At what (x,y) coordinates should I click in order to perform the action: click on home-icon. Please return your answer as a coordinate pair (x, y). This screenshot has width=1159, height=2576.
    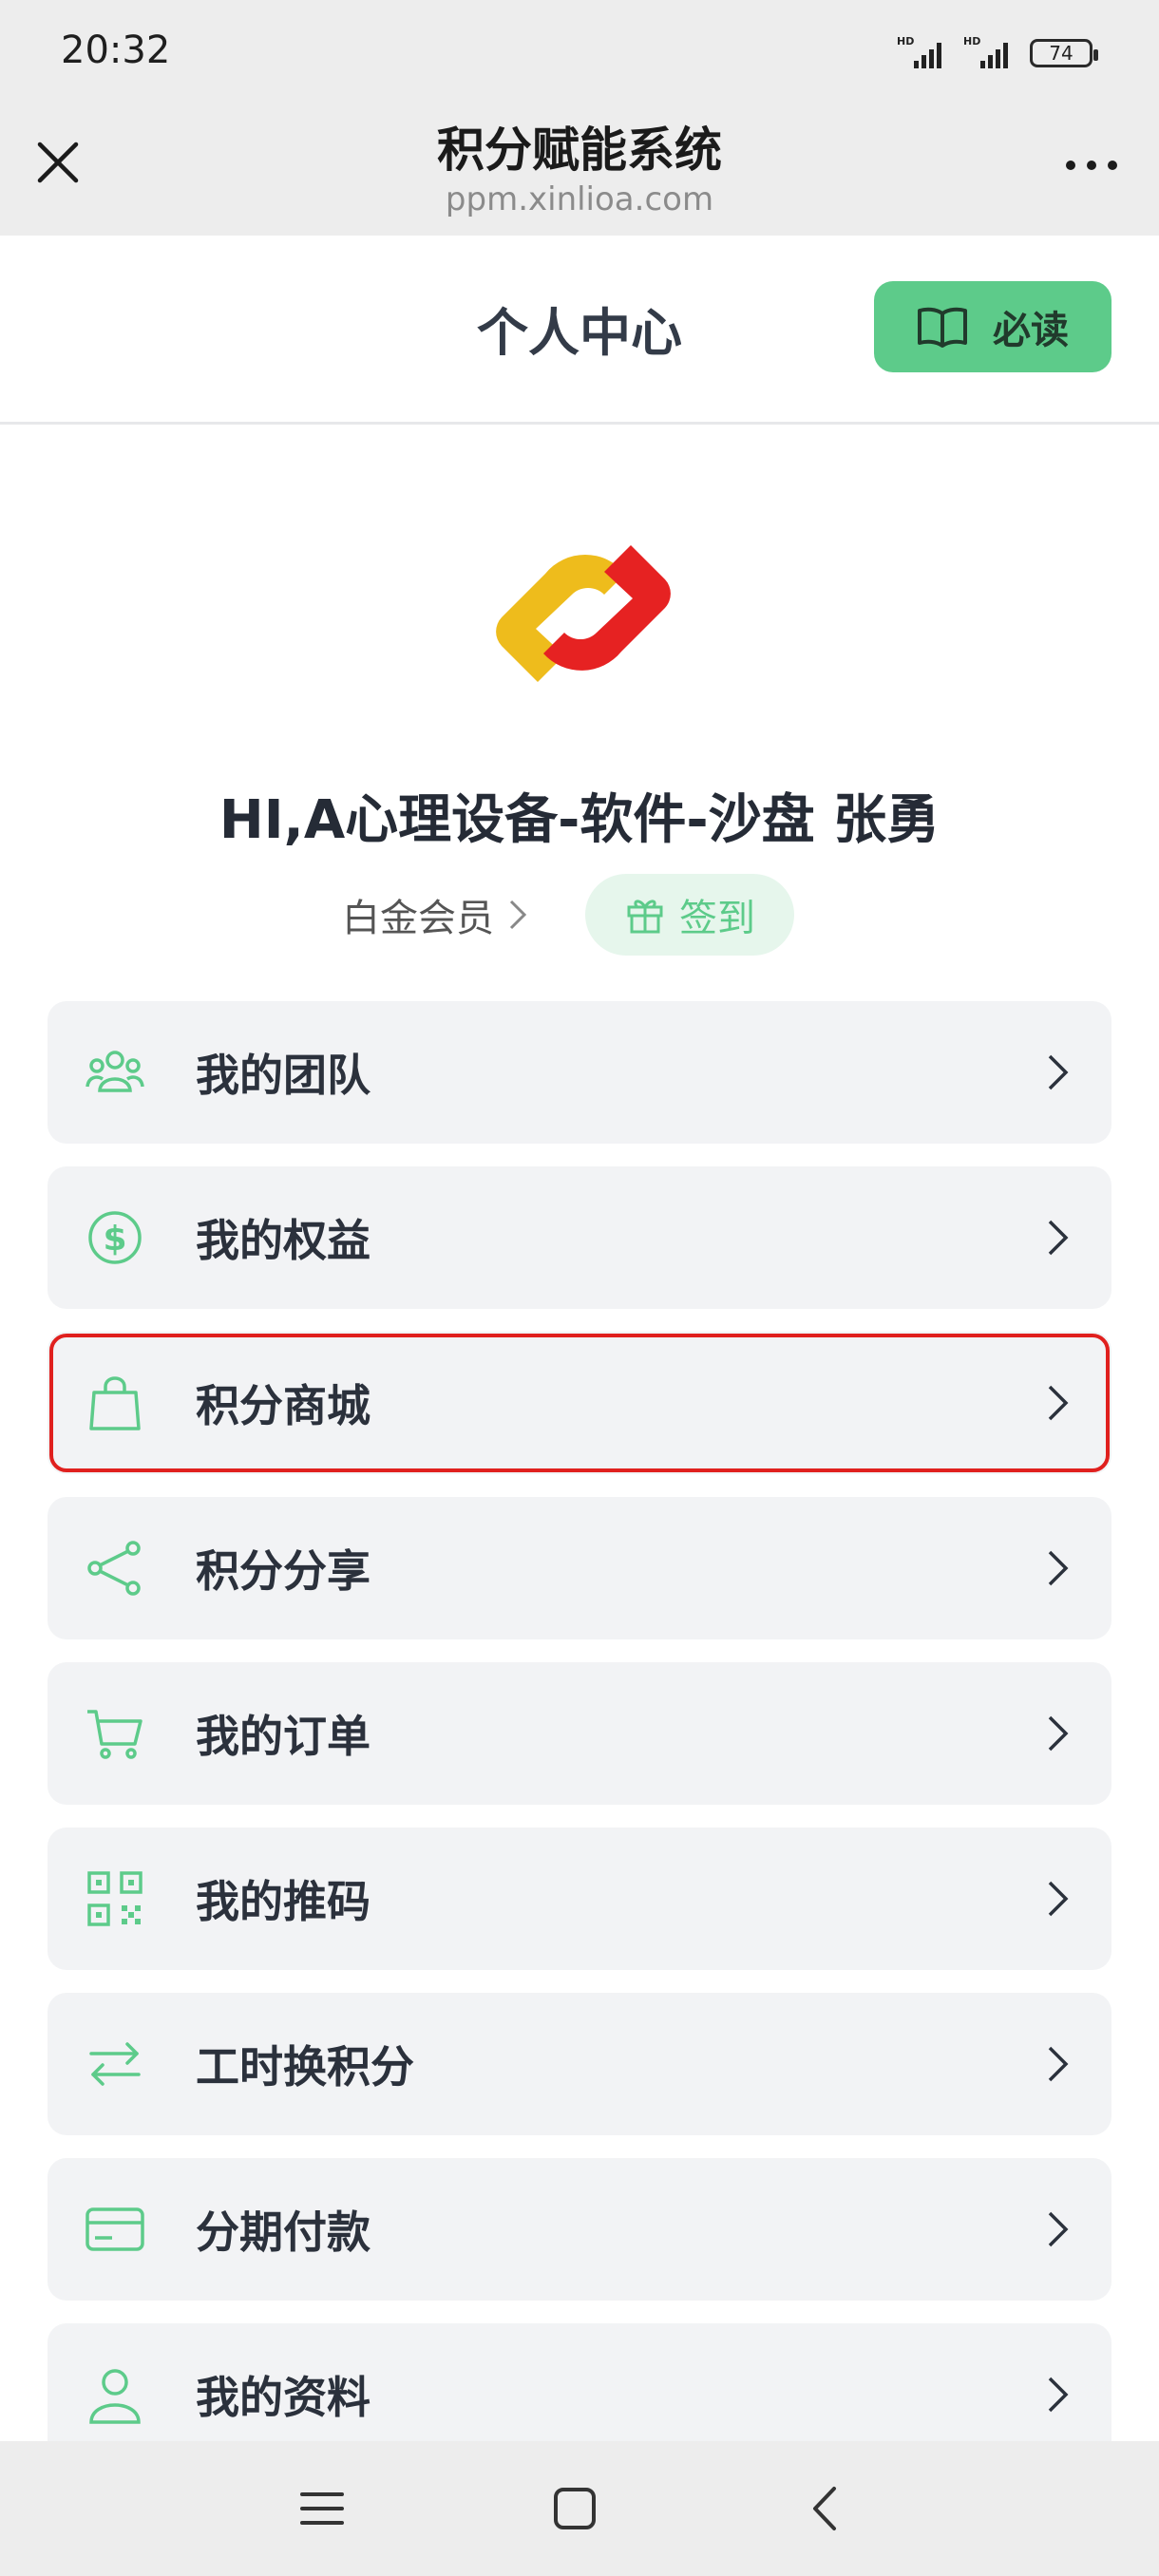
    Looking at the image, I should click on (574, 2508).